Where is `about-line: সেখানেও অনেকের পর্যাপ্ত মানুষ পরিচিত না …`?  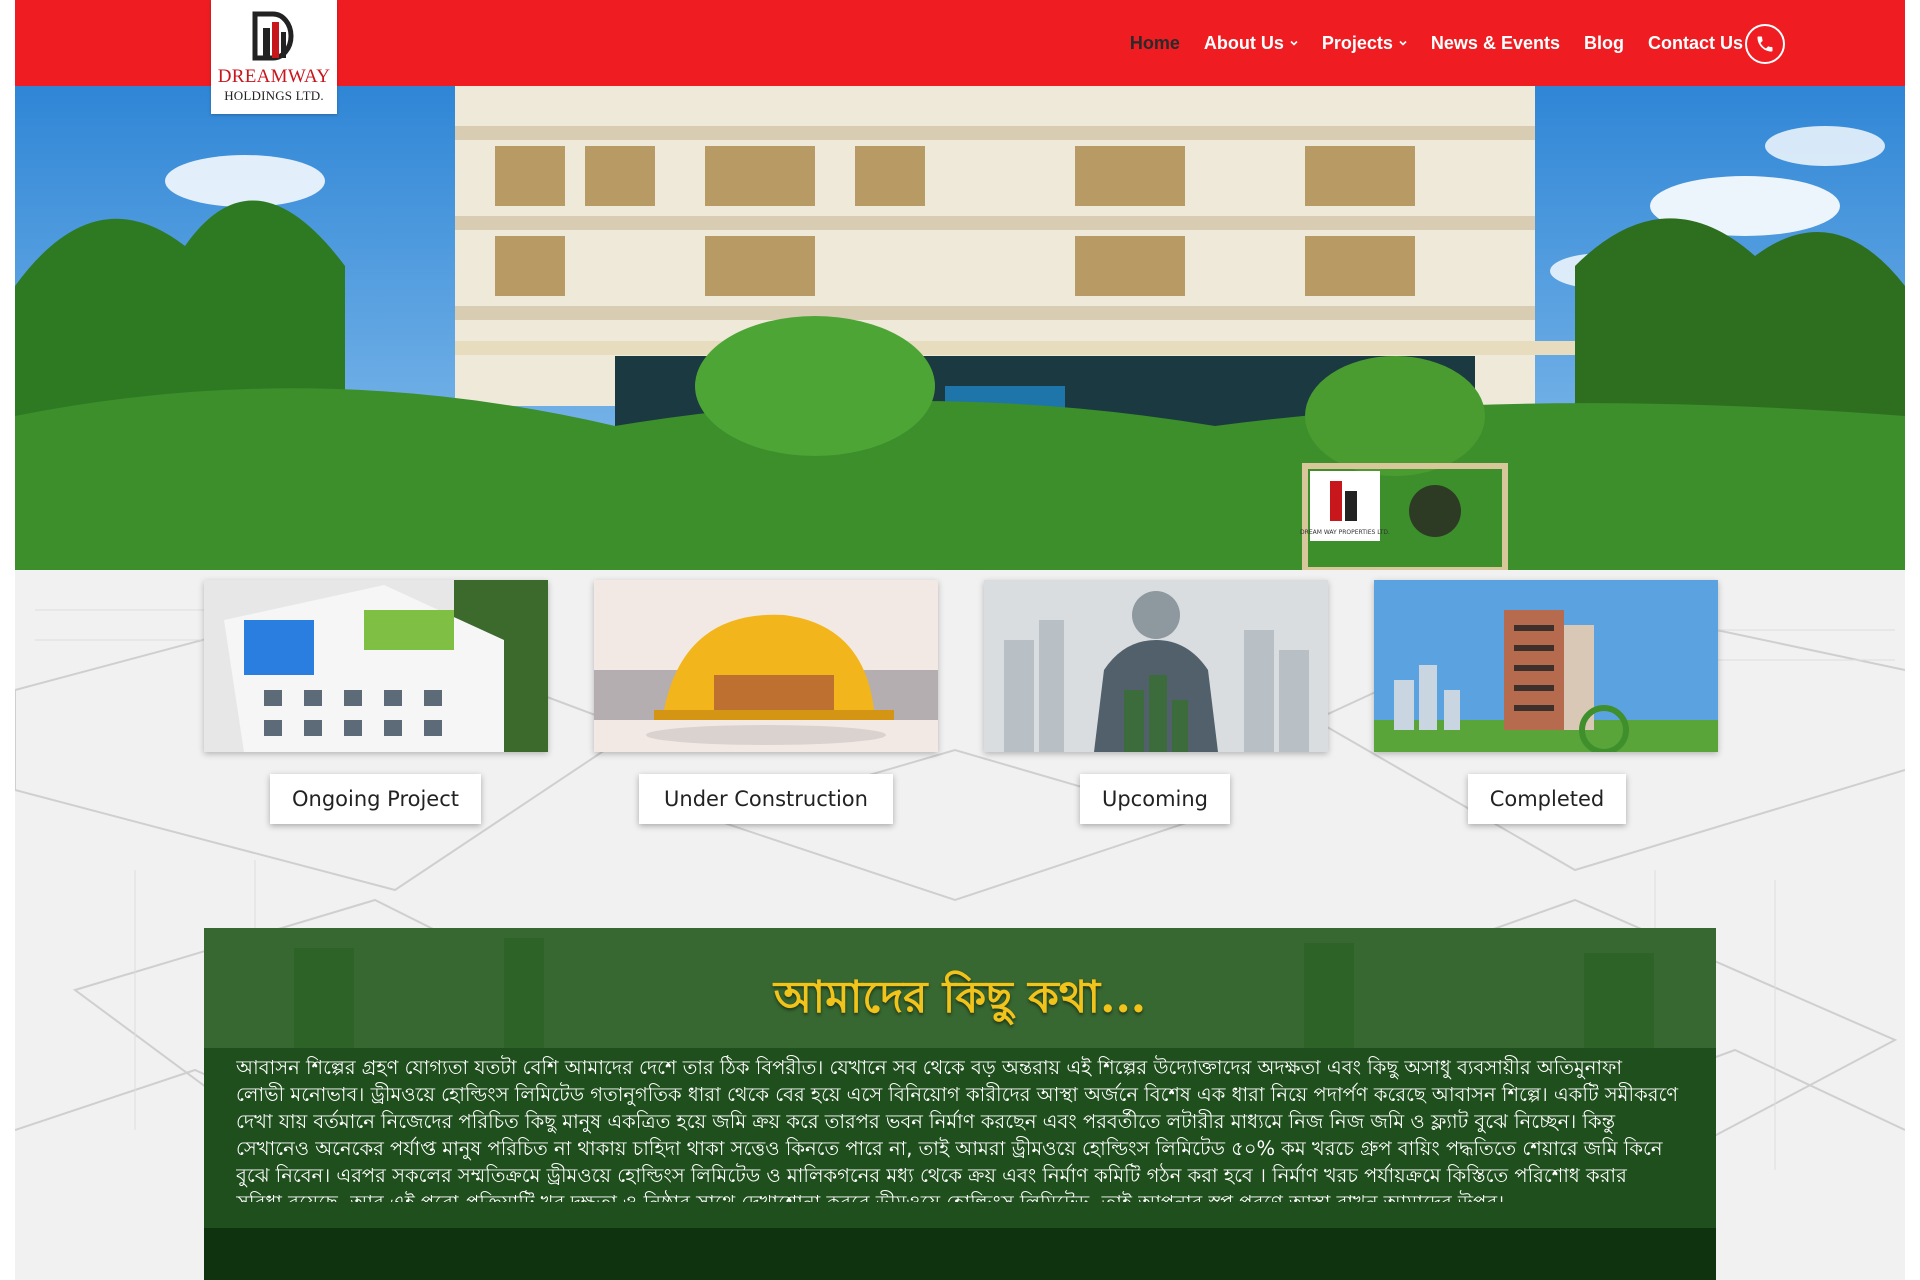 about-line: সেখানেও অনেকের পর্যাপ্ত মানুষ পরিচিত না … is located at coordinates (949, 1148).